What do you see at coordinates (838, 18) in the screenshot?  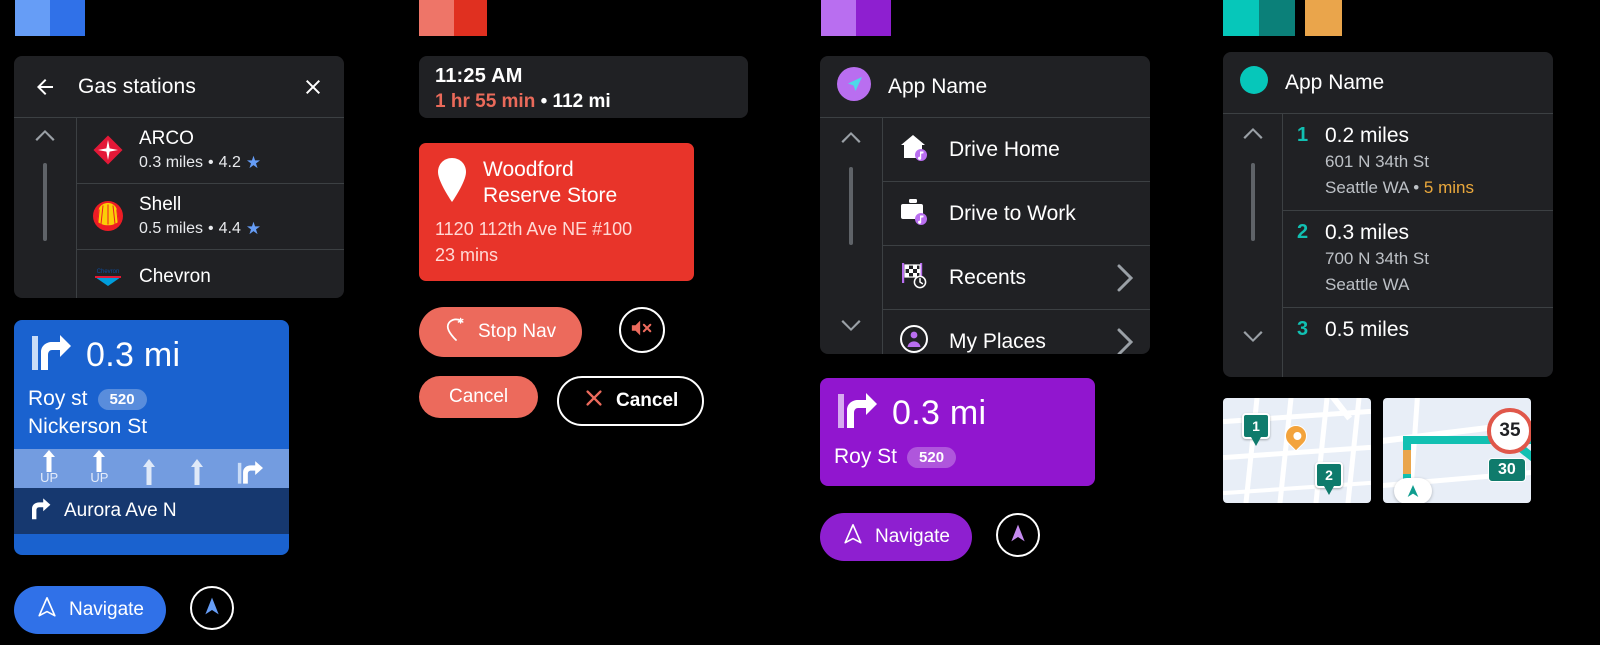 I see `swatch-purple-light` at bounding box center [838, 18].